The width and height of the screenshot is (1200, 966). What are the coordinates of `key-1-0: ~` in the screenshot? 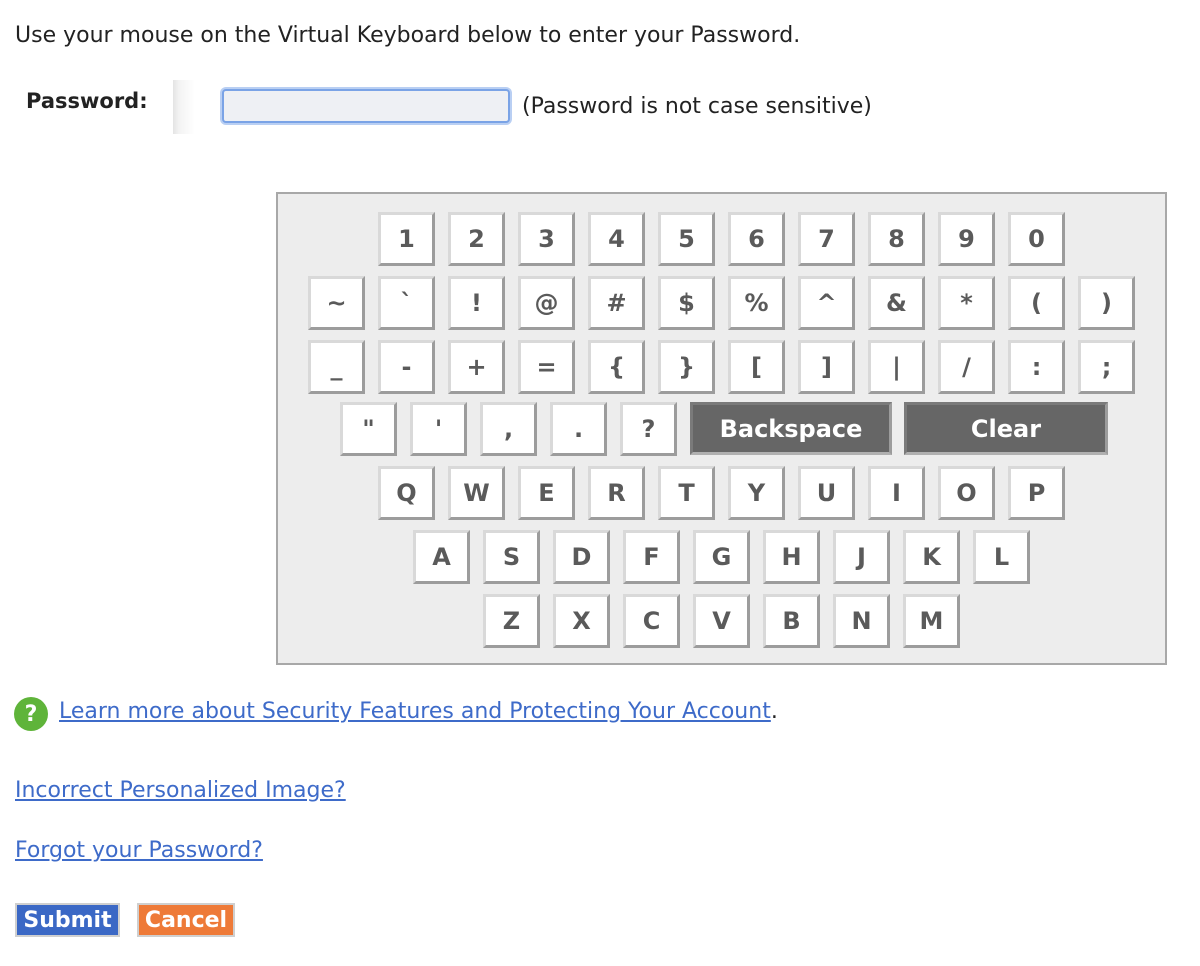 It's located at (336, 303).